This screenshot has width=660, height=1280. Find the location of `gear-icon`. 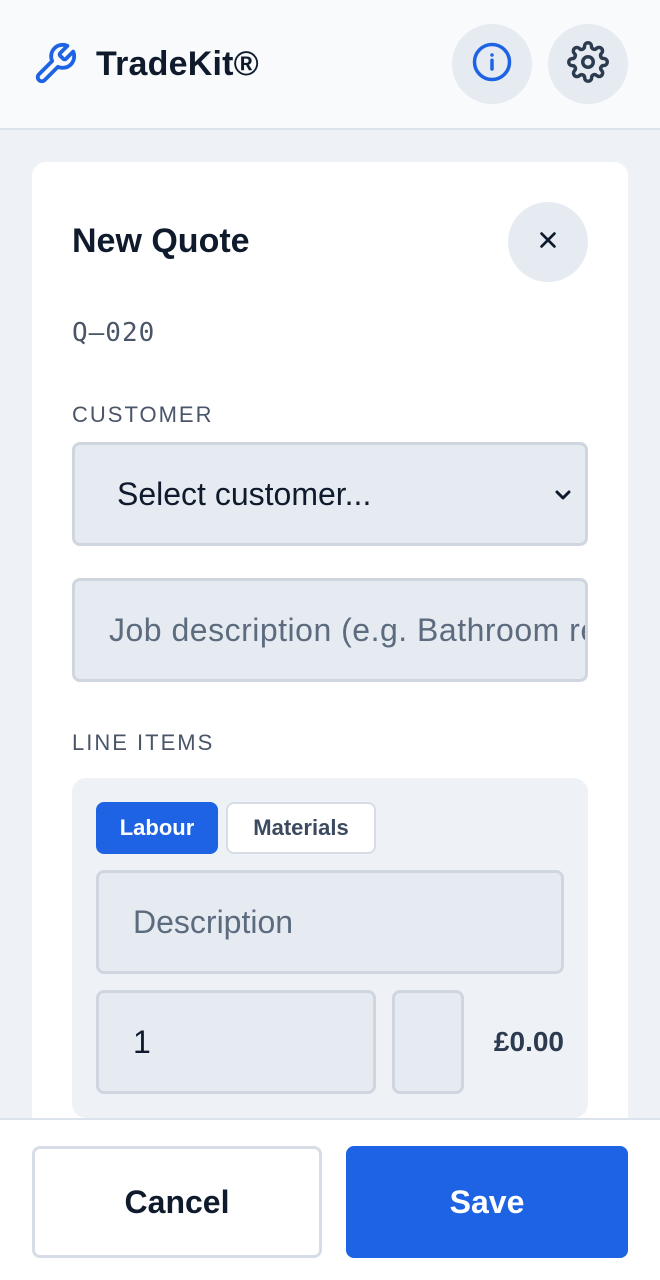

gear-icon is located at coordinates (588, 64).